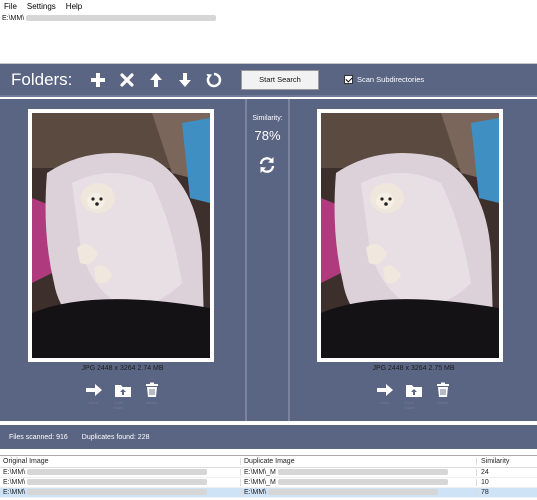 The image size is (537, 500). I want to click on column-original-image: Original Image, so click(120, 461).